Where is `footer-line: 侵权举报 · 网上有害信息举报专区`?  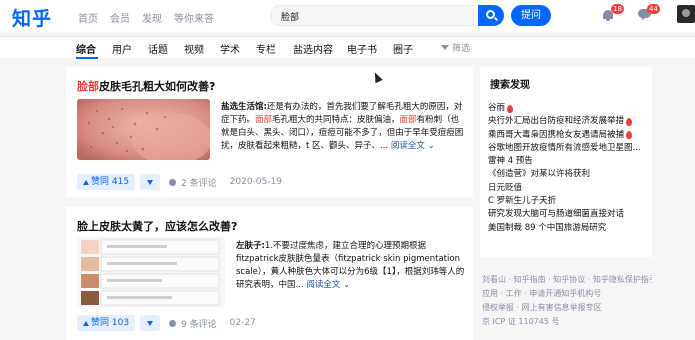 footer-line: 侵权举报 · 网上有害信息举报专区 is located at coordinates (567, 308).